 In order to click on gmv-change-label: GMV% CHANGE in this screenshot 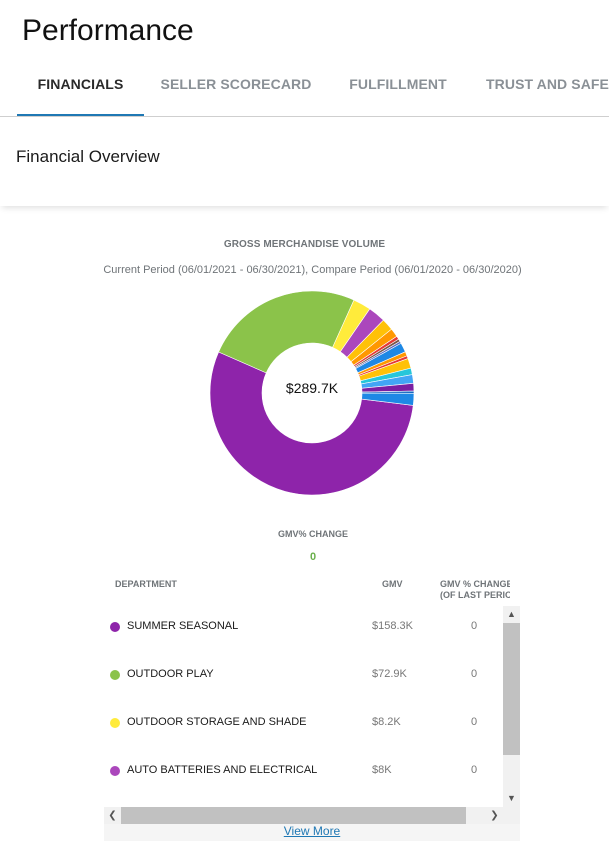, I will do `click(312, 534)`.